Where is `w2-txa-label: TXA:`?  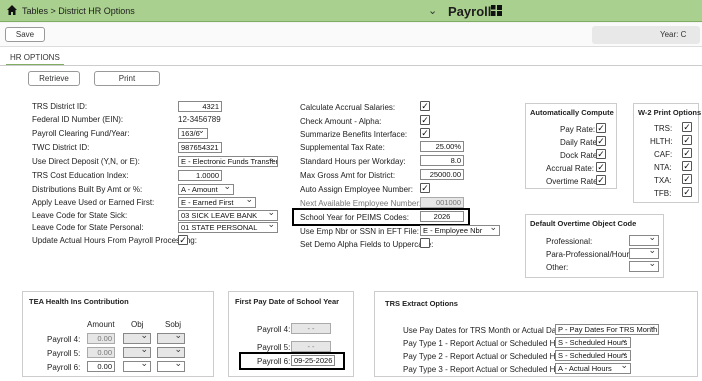 w2-txa-label: TXA: is located at coordinates (663, 180).